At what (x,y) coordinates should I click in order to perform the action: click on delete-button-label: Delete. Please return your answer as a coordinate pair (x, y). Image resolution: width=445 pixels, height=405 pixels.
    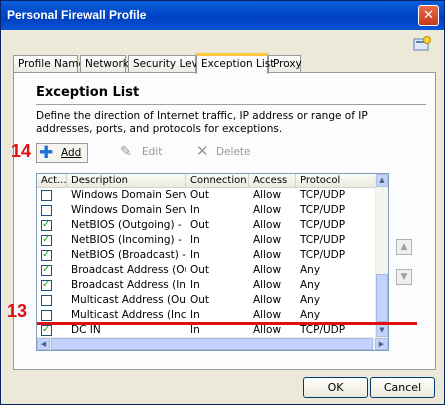
    Looking at the image, I should click on (233, 152).